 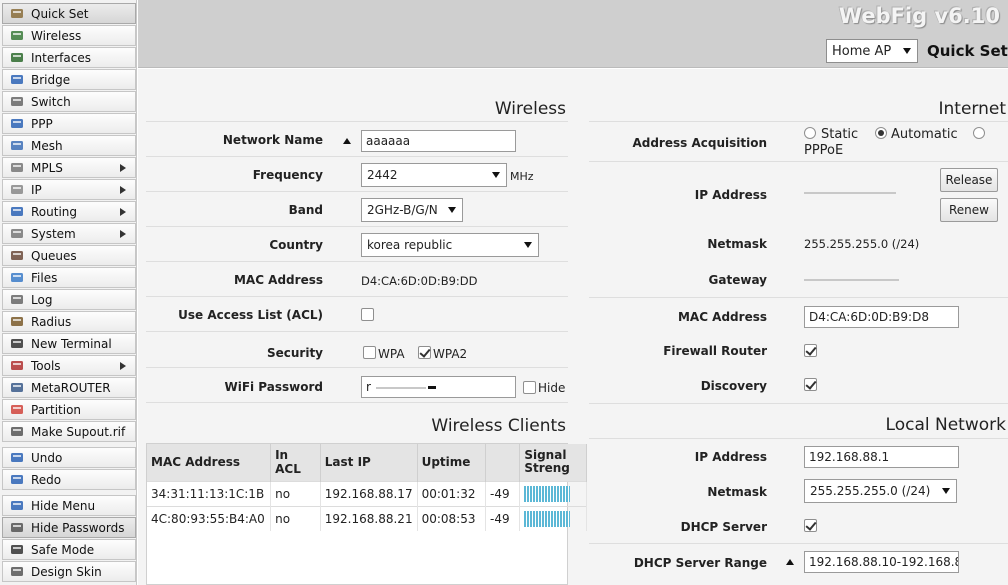 What do you see at coordinates (810, 133) in the screenshot?
I see `static-radio` at bounding box center [810, 133].